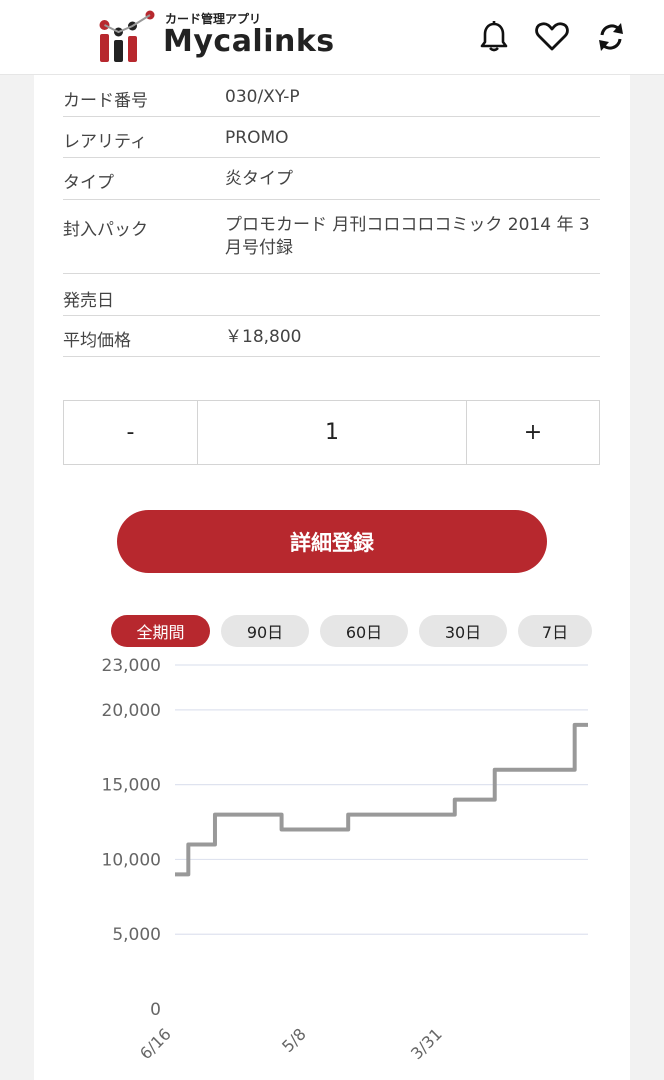 The height and width of the screenshot is (1080, 664). What do you see at coordinates (294, 1040) in the screenshot?
I see `x-tick-label: 5/8` at bounding box center [294, 1040].